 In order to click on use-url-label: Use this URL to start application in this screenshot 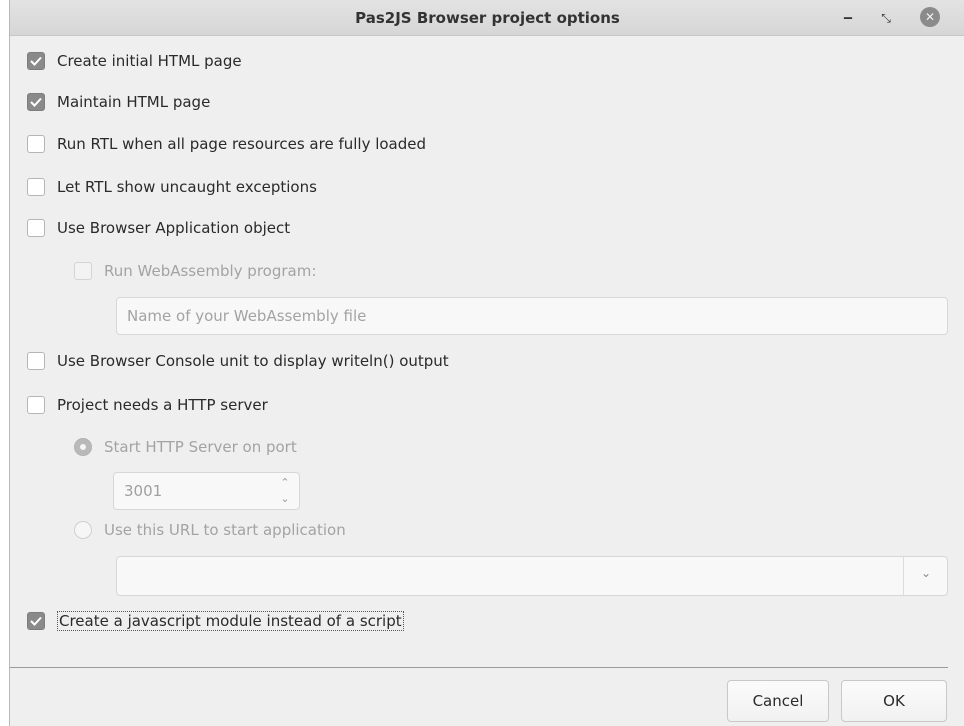, I will do `click(225, 530)`.